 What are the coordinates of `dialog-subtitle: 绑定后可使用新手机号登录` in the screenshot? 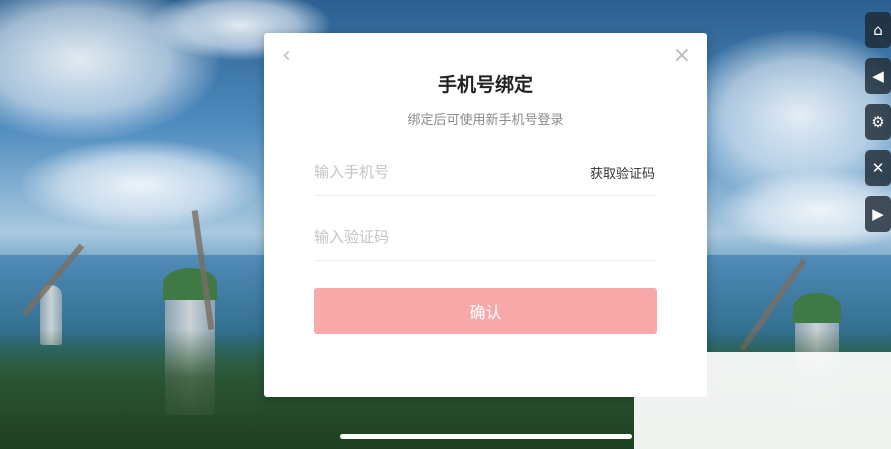 It's located at (485, 120).